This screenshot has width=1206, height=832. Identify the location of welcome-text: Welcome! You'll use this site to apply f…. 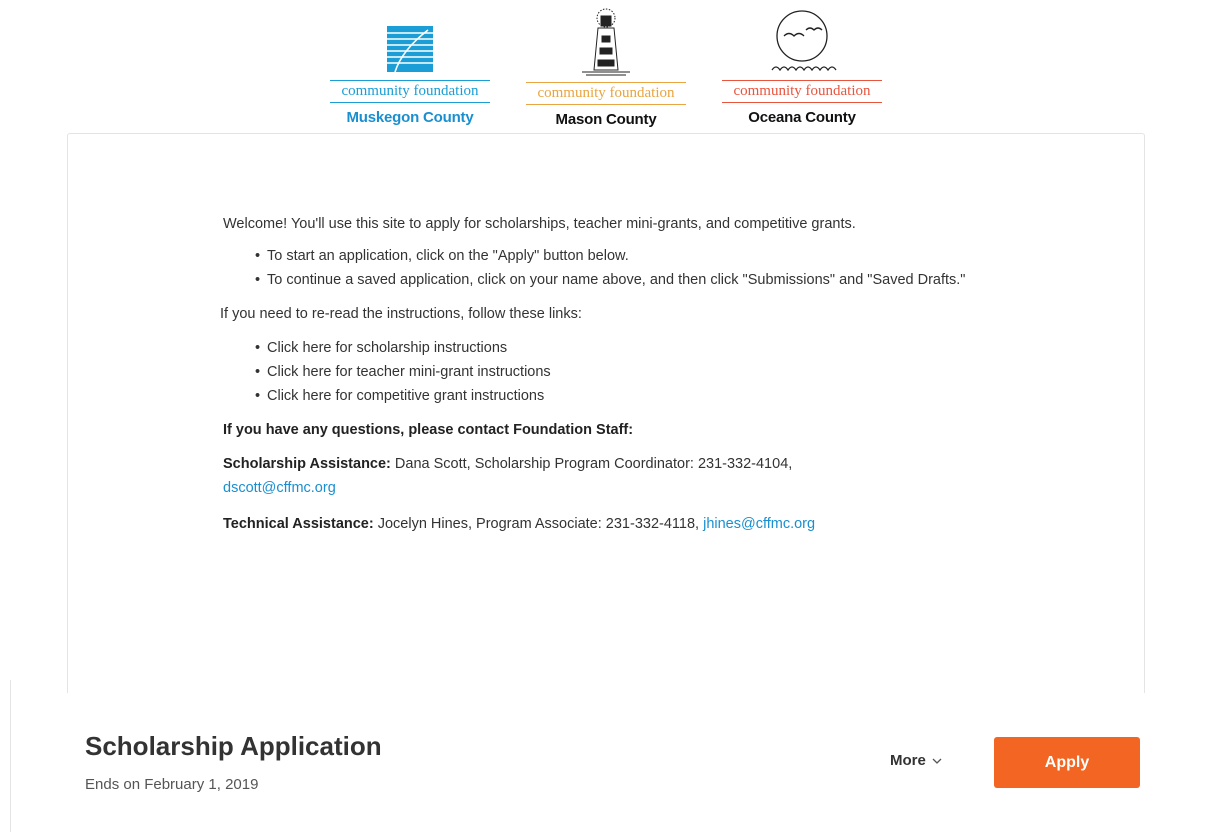
(539, 224).